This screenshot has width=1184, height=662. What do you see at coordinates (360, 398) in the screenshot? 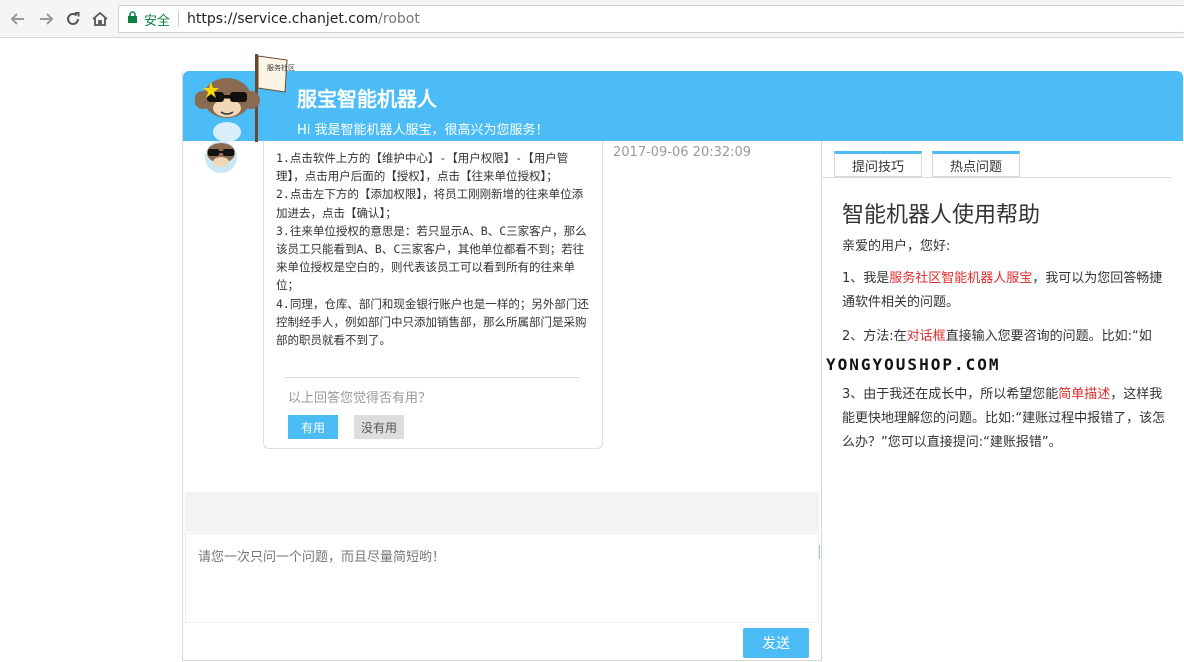
I see `feedback-question: 以上回答您觉得否有用？` at bounding box center [360, 398].